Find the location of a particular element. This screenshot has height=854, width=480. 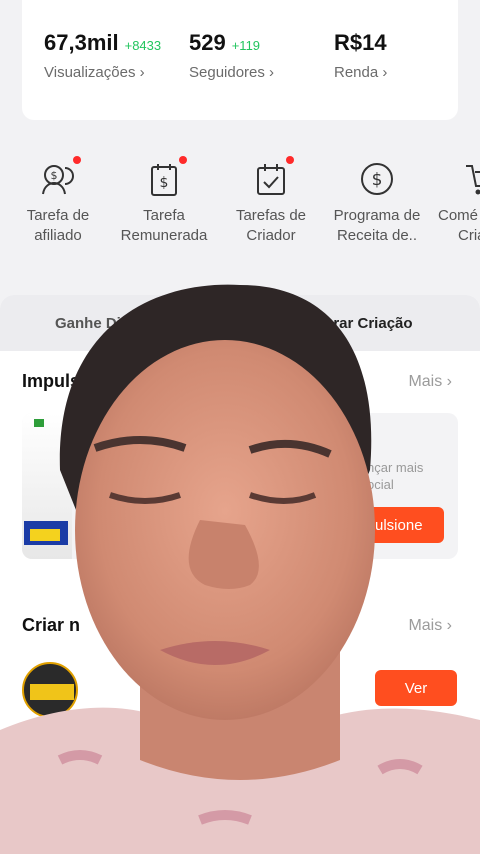

tab-bar: Ganhe Di Melhorar Criação is located at coordinates (240, 323).